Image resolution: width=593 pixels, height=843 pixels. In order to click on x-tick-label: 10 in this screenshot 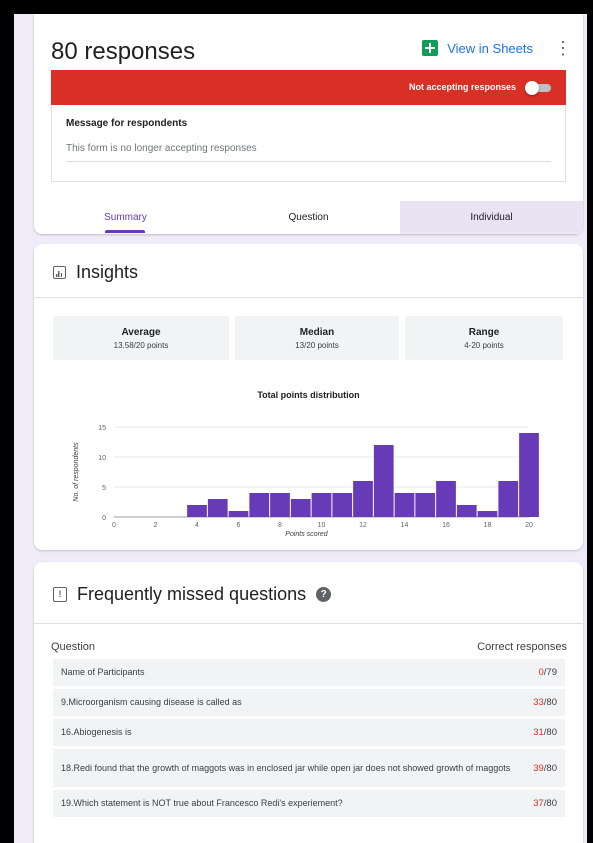, I will do `click(322, 525)`.